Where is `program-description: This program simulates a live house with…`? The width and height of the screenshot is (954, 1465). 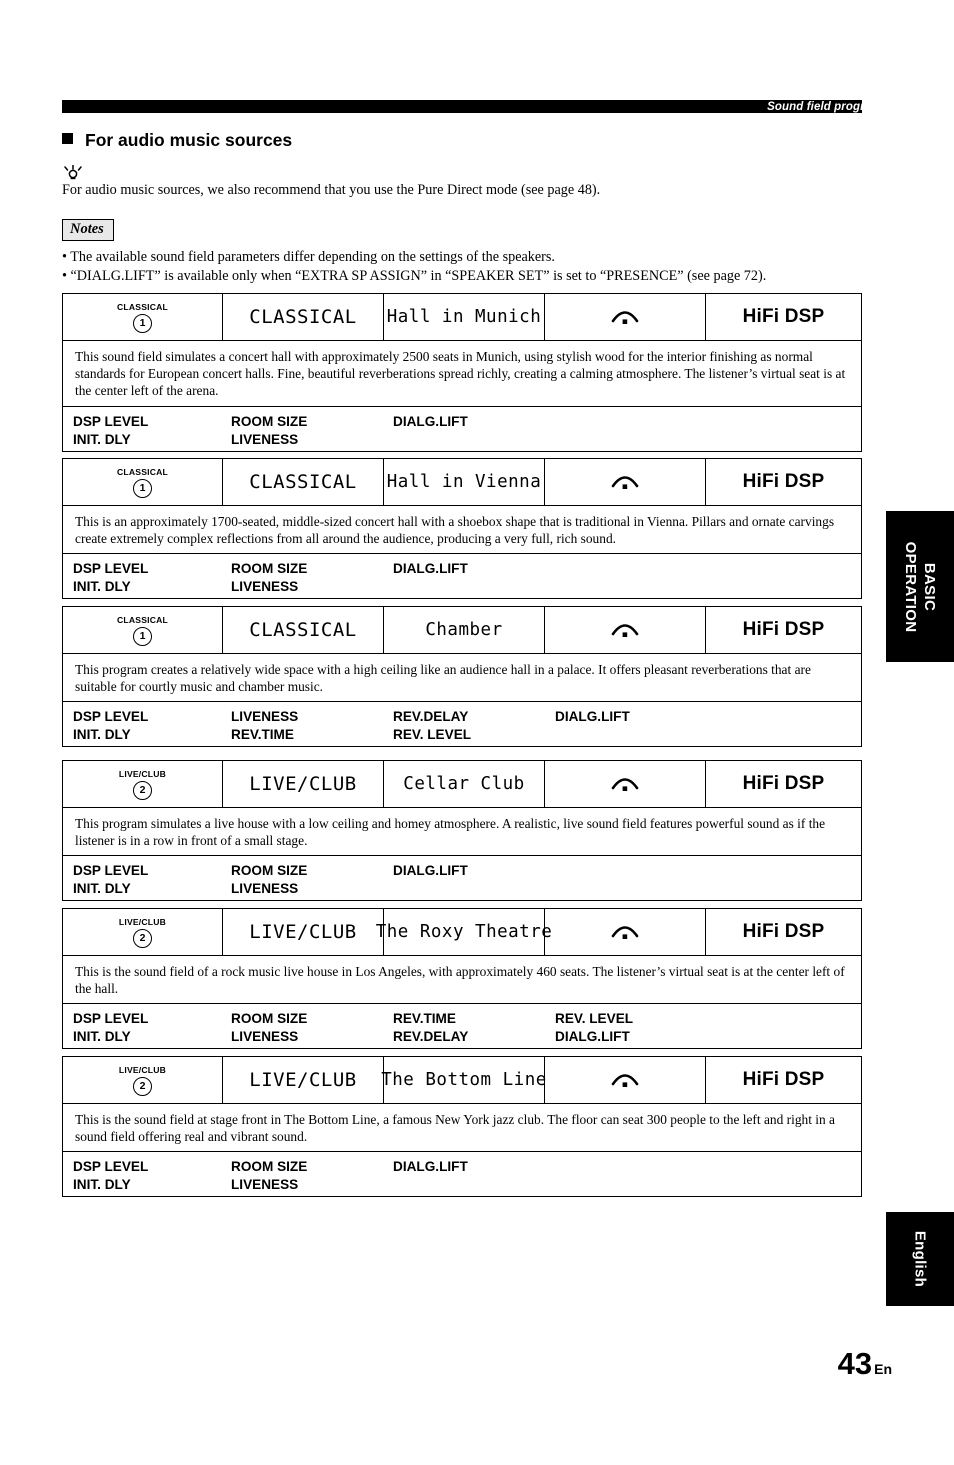
program-description: This program simulates a live house with… is located at coordinates (462, 832).